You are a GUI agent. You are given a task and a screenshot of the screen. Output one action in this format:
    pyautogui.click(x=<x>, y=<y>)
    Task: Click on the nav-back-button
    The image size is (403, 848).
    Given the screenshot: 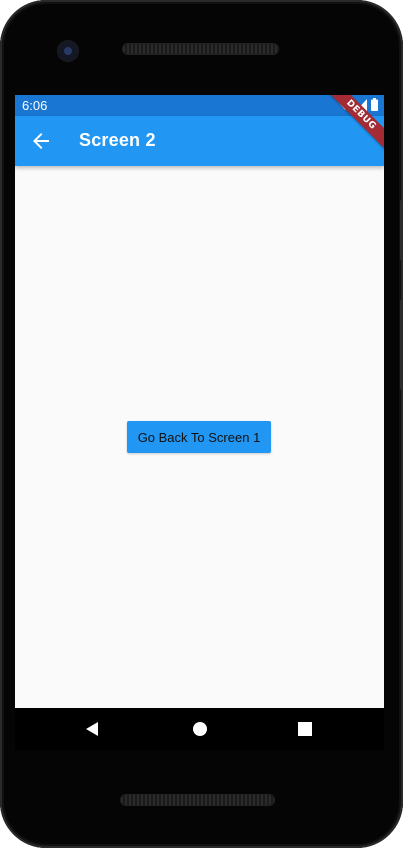 What is the action you would take?
    pyautogui.click(x=92, y=729)
    